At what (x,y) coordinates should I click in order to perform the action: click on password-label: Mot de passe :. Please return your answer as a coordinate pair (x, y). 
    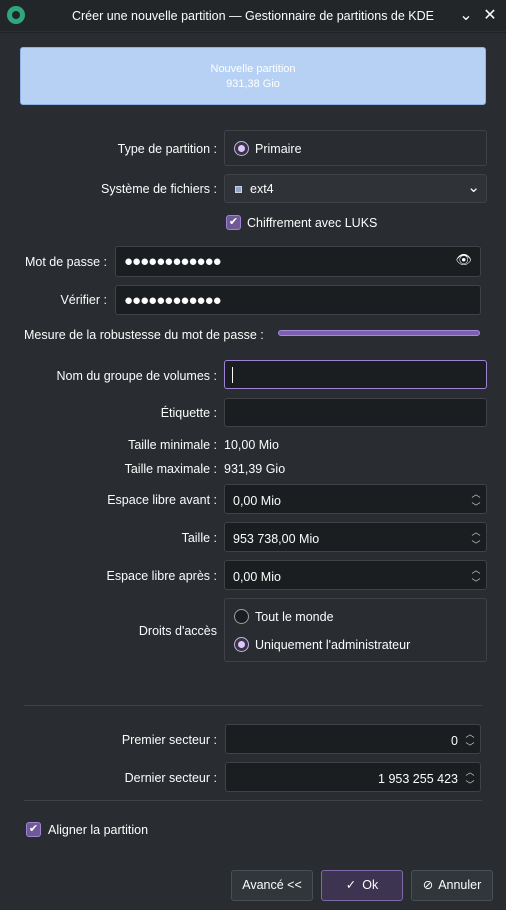
    Looking at the image, I should click on (66, 262).